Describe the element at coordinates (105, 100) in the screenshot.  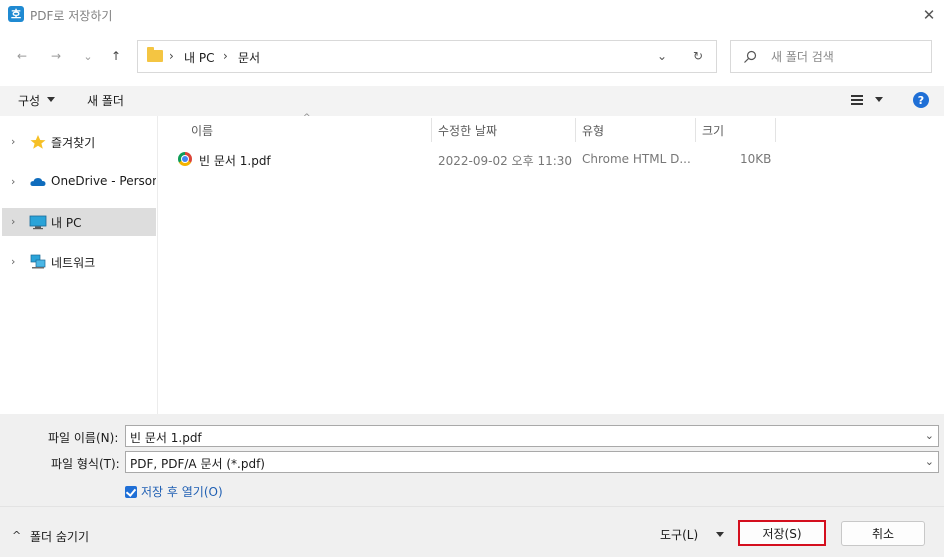
I see `new-folder-button: 새 폴더` at that location.